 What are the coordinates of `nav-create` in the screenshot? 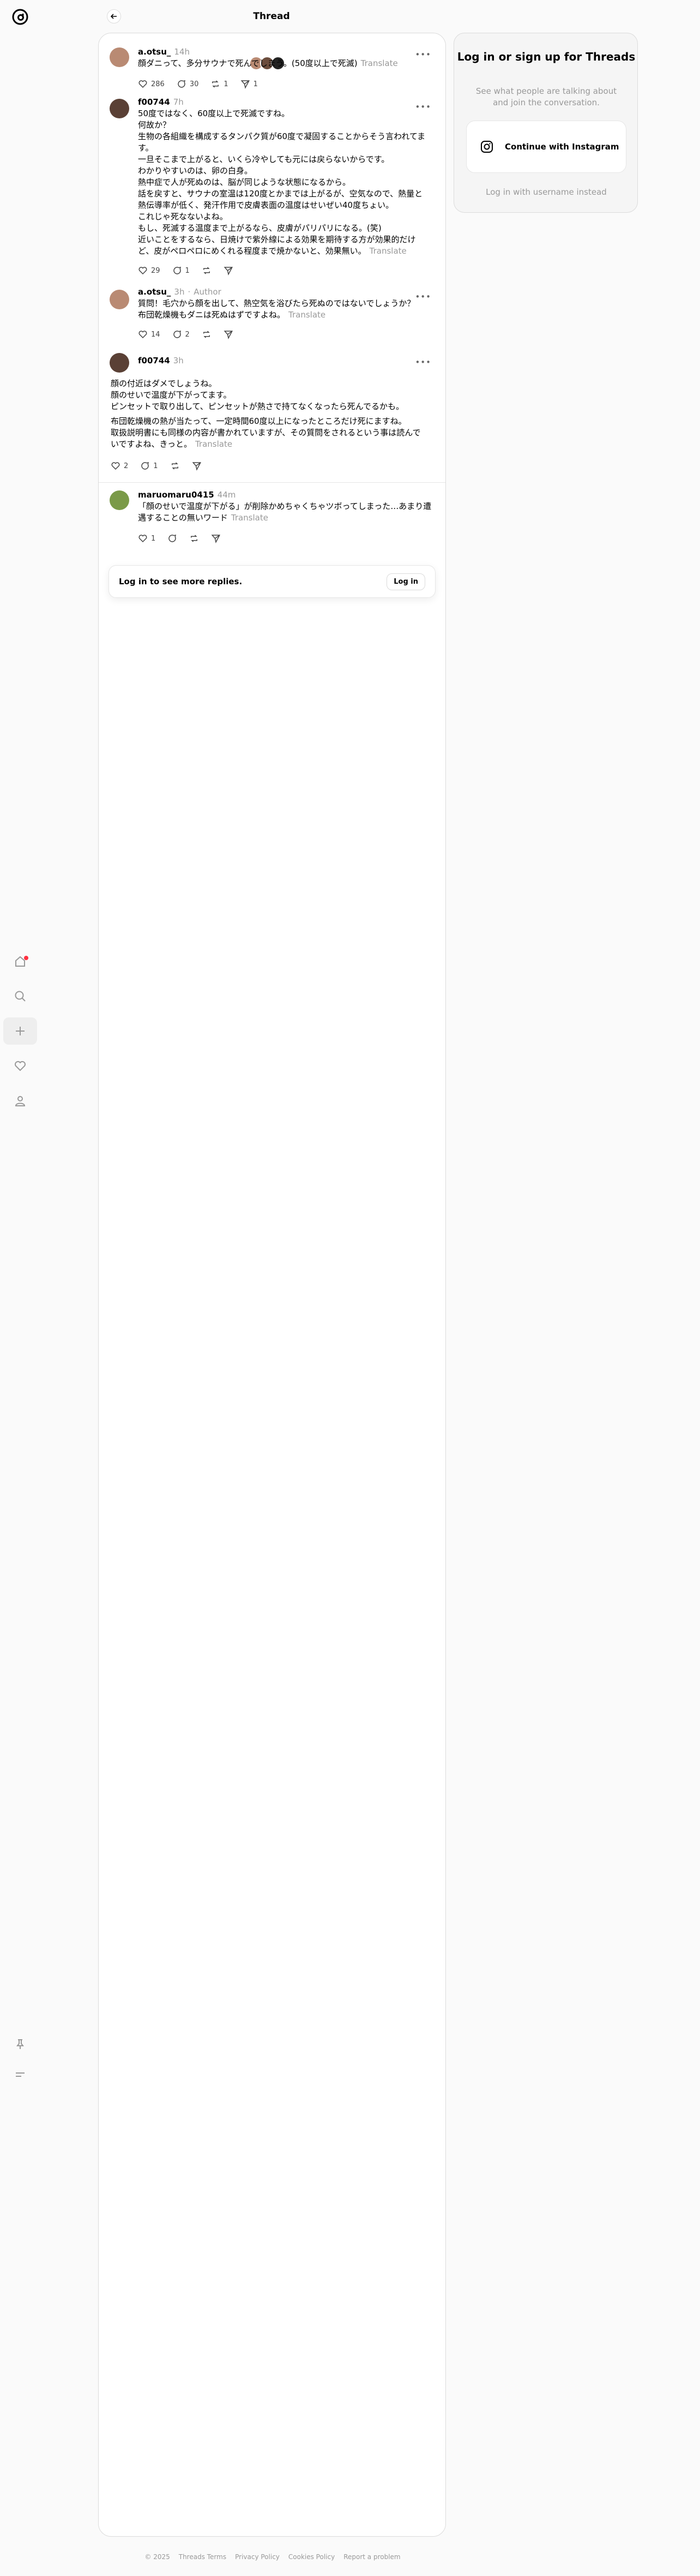 It's located at (20, 1031).